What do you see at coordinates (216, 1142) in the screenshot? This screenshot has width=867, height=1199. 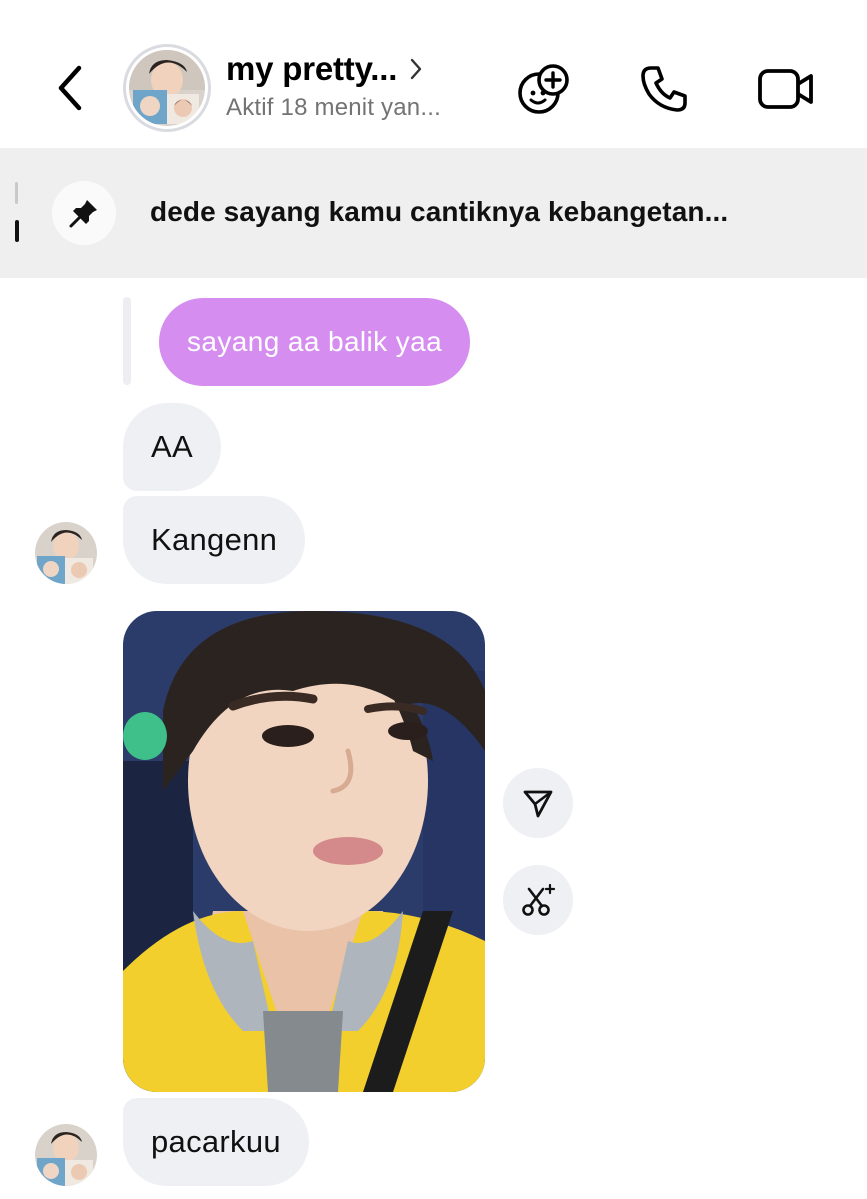 I see `message-bubble: pacarkuu` at bounding box center [216, 1142].